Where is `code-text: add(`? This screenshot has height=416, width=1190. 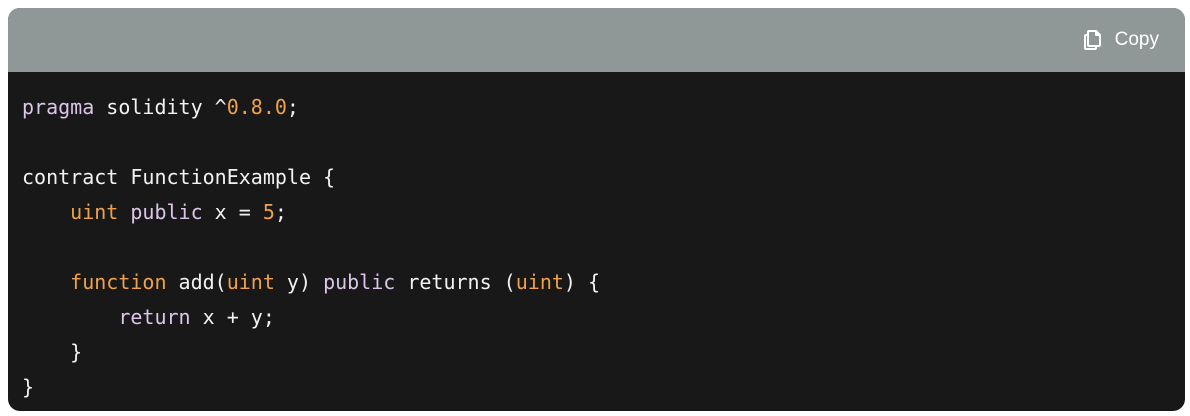 code-text: add( is located at coordinates (196, 282).